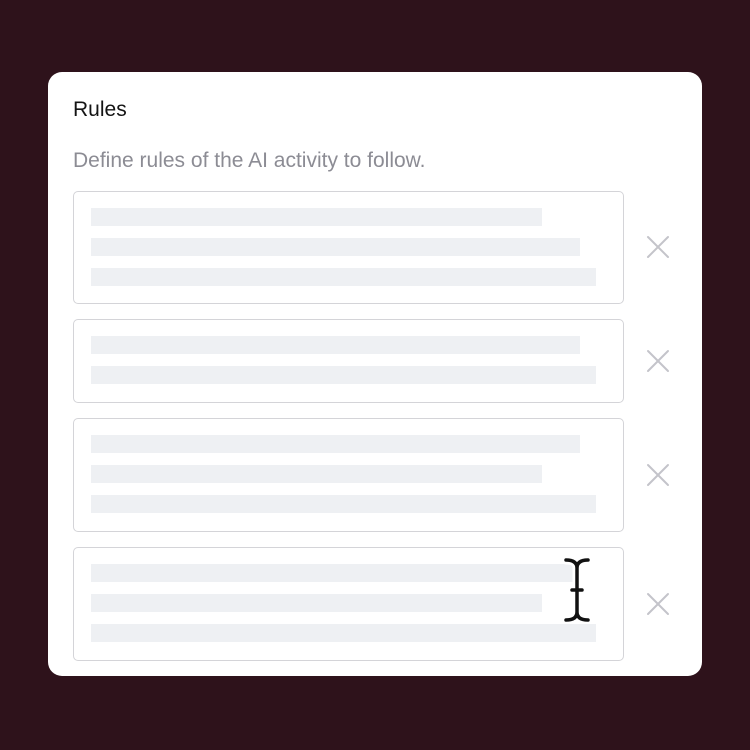 This screenshot has height=750, width=750. Describe the element at coordinates (577, 590) in the screenshot. I see `text-cursor-icon` at that location.